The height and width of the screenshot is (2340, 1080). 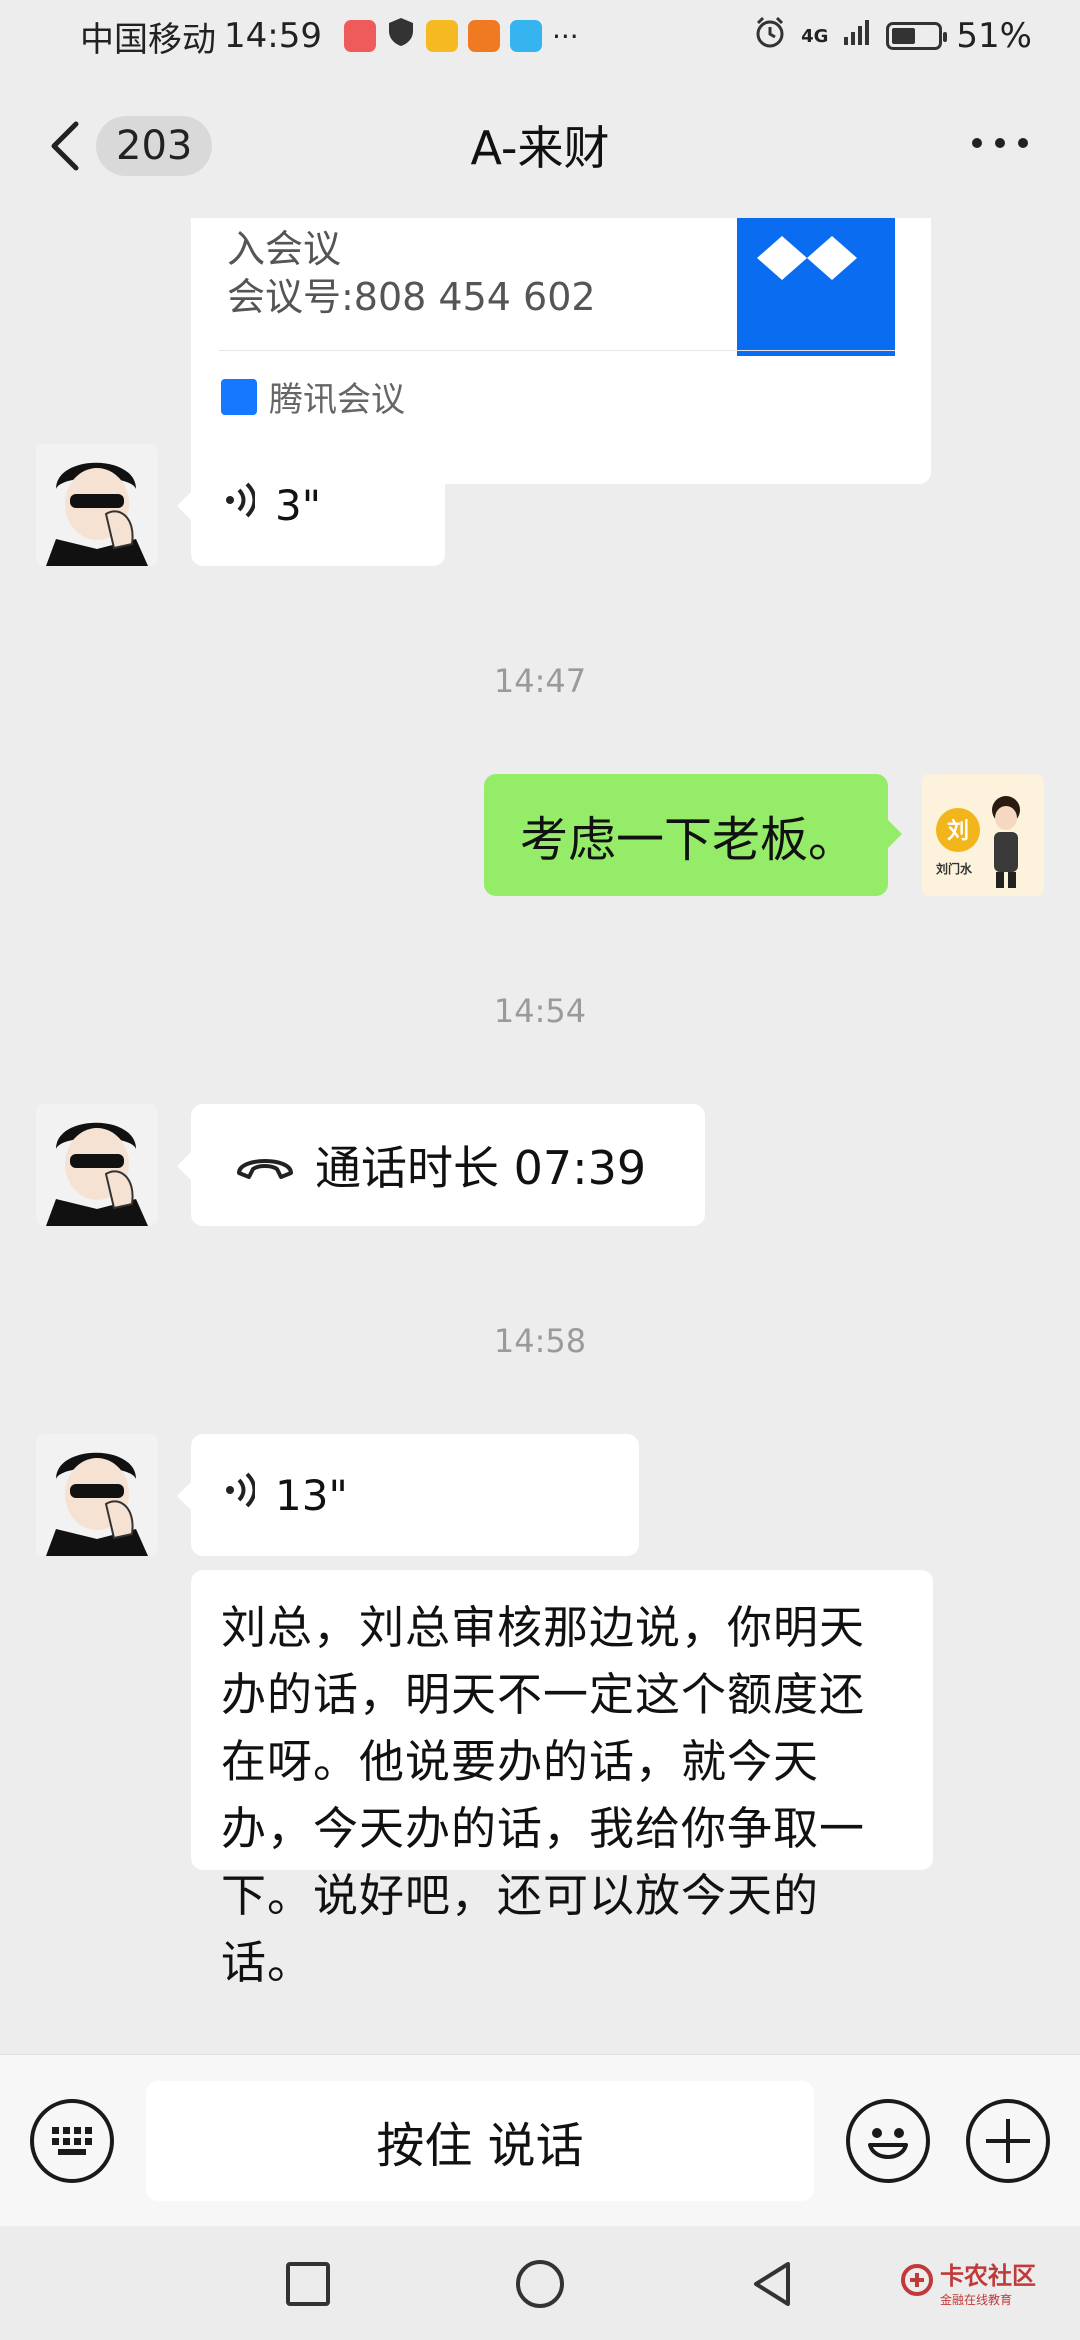 What do you see at coordinates (954, 869) in the screenshot?
I see `avatar-name: 刘门水` at bounding box center [954, 869].